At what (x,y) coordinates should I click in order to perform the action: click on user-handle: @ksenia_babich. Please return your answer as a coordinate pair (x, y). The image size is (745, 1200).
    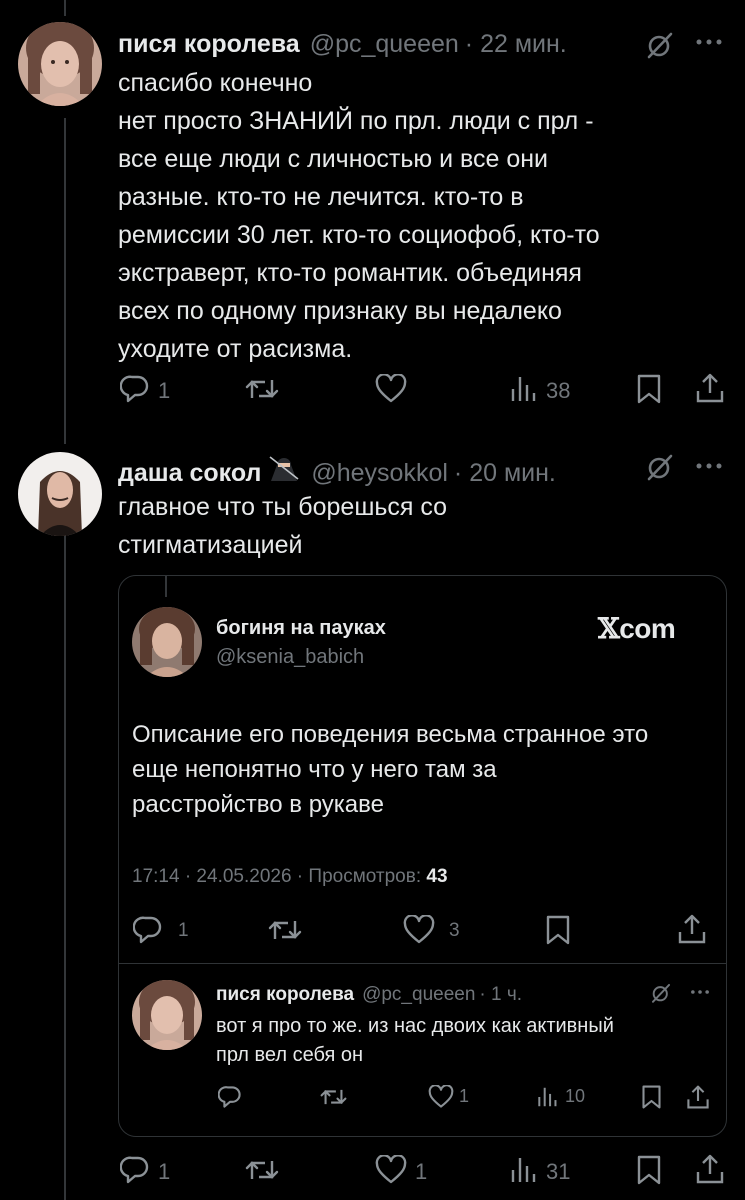
    Looking at the image, I should click on (290, 657).